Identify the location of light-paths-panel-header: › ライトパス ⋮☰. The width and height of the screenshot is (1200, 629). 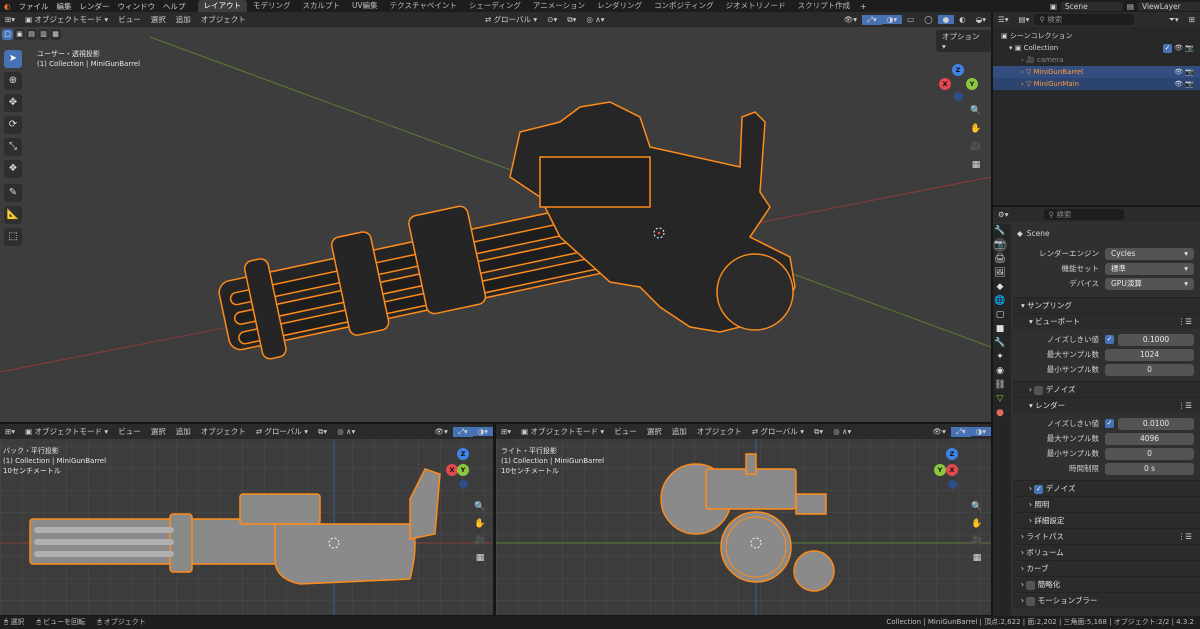
(1106, 536).